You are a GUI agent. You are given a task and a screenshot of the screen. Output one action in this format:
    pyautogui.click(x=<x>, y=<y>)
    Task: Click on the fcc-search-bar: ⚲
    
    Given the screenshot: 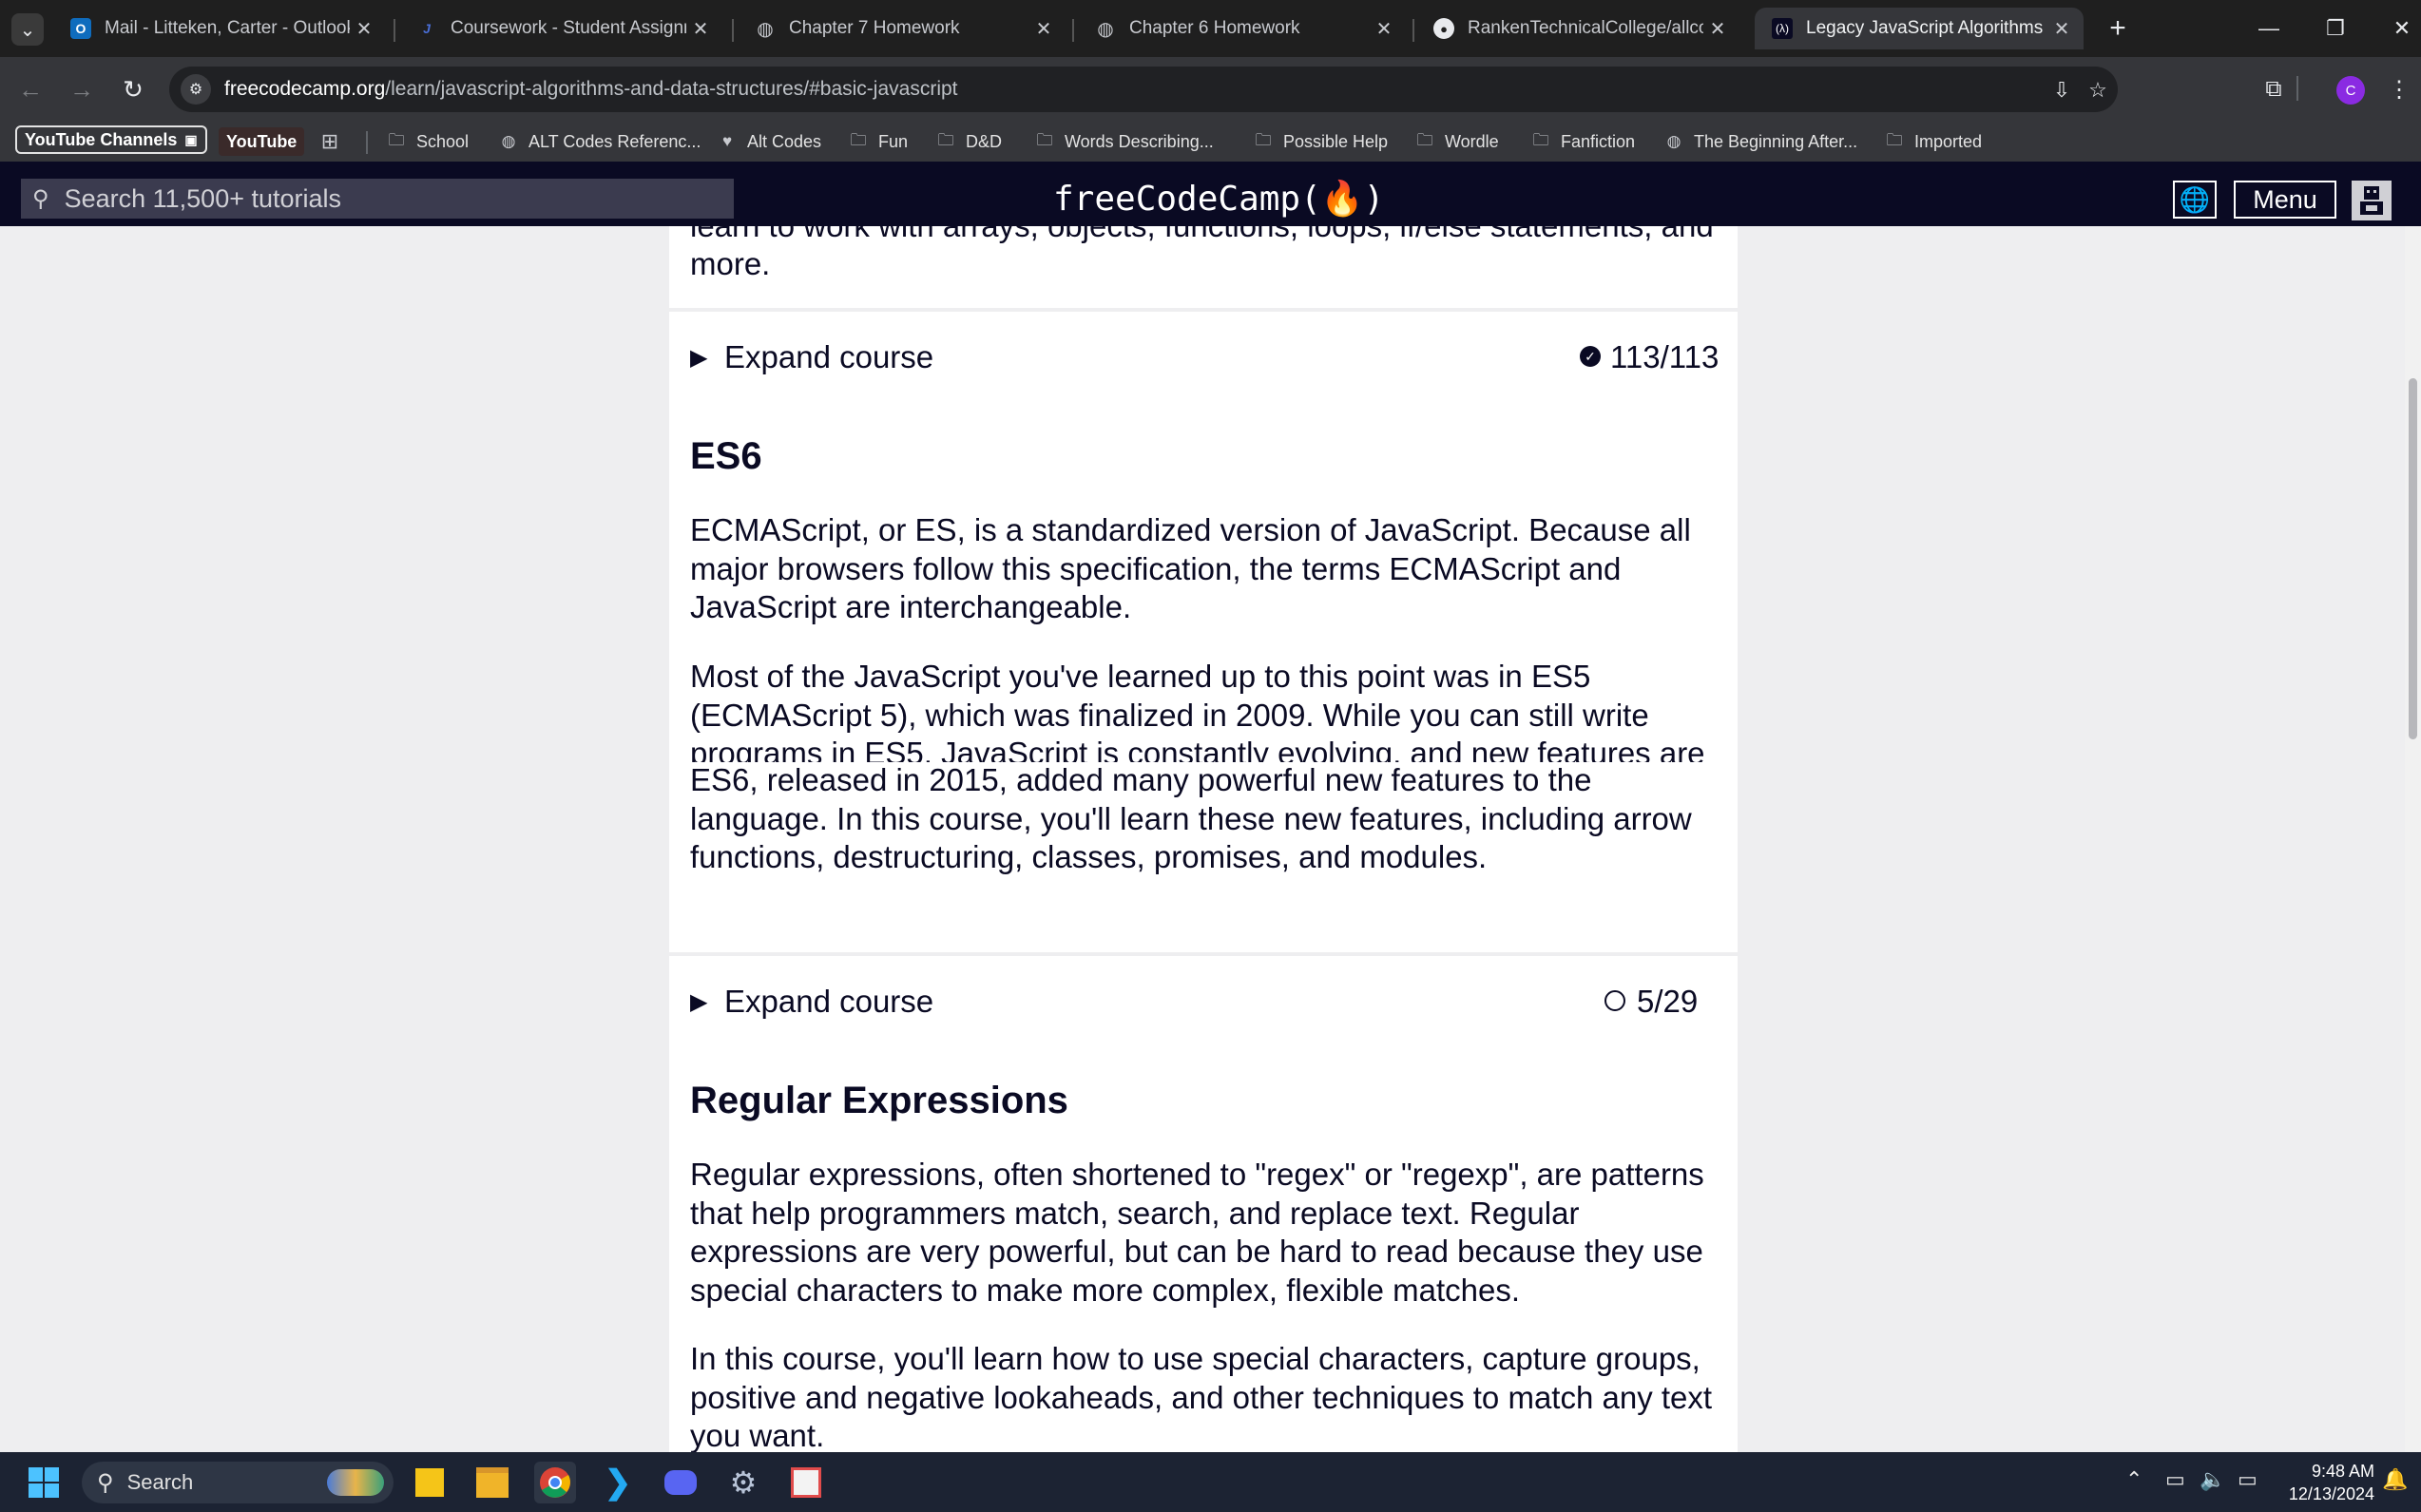 What is the action you would take?
    pyautogui.click(x=377, y=199)
    